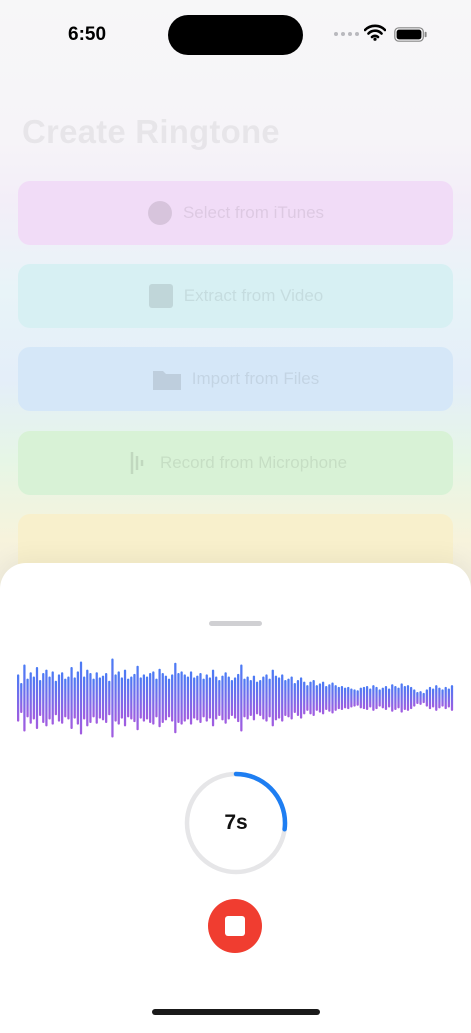  What do you see at coordinates (235, 35) in the screenshot?
I see `dynamic-island` at bounding box center [235, 35].